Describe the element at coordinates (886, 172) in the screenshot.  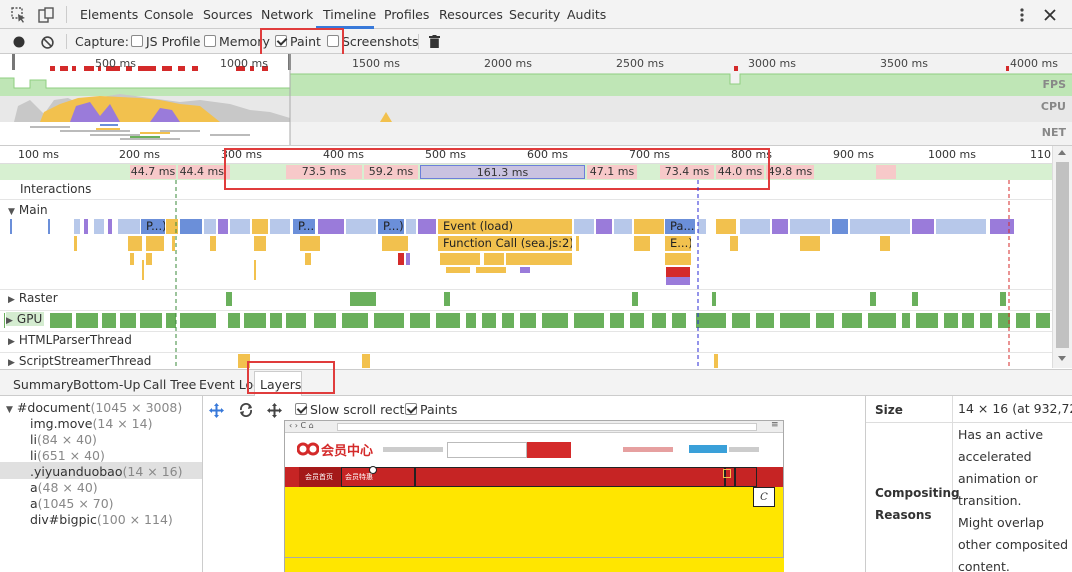
I see `frame-bar` at that location.